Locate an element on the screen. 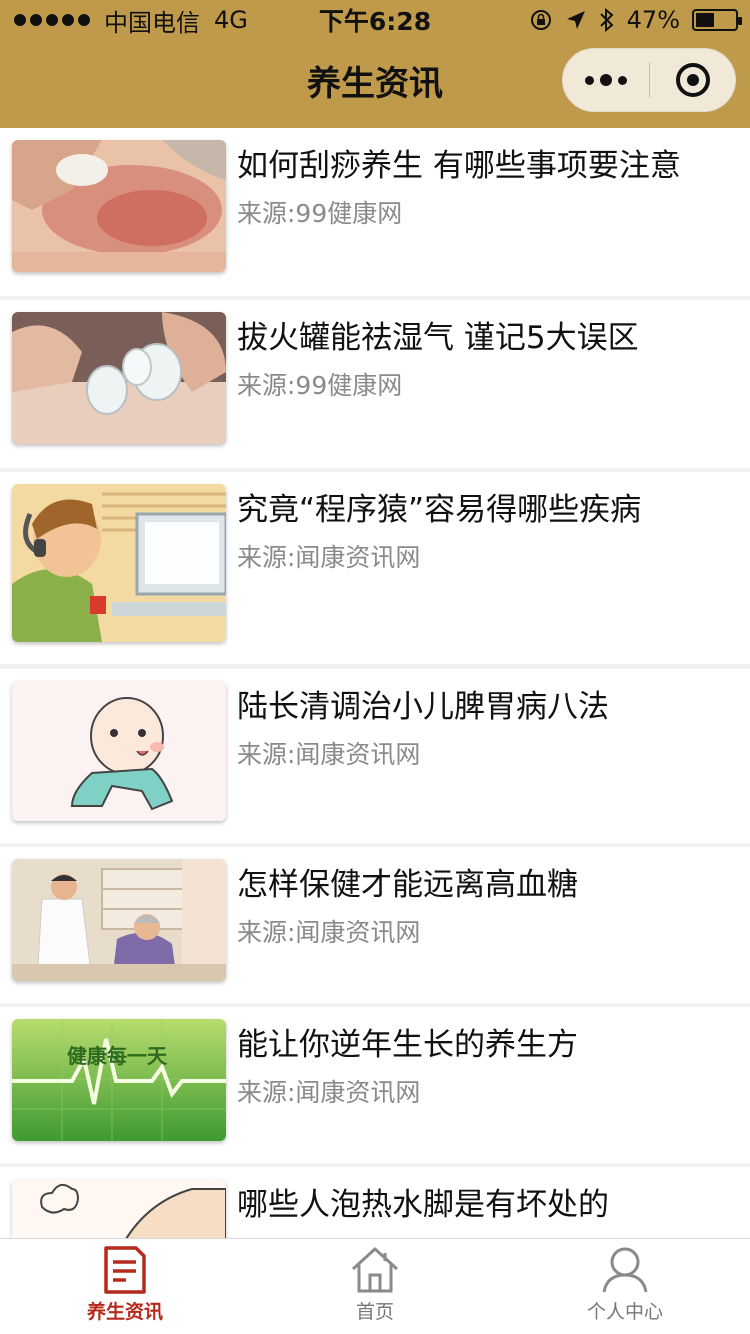  article-title: 拔火罐能祛湿气 谨记5大误区 is located at coordinates (438, 338).